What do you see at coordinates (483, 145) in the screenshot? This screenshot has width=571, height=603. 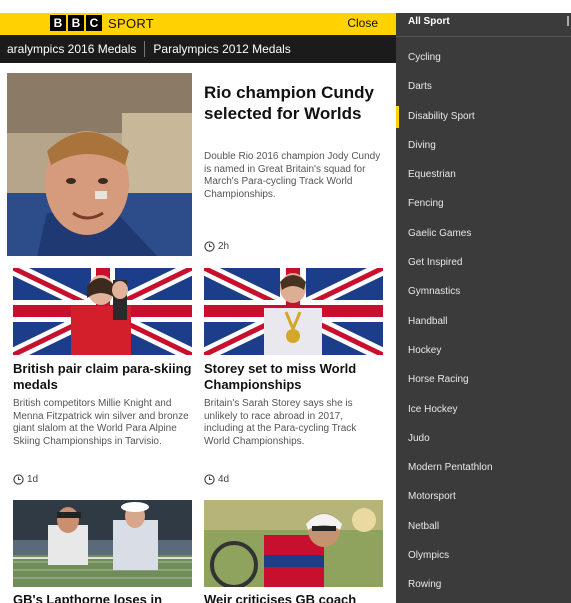 I see `sidebar-item-diving: Diving` at bounding box center [483, 145].